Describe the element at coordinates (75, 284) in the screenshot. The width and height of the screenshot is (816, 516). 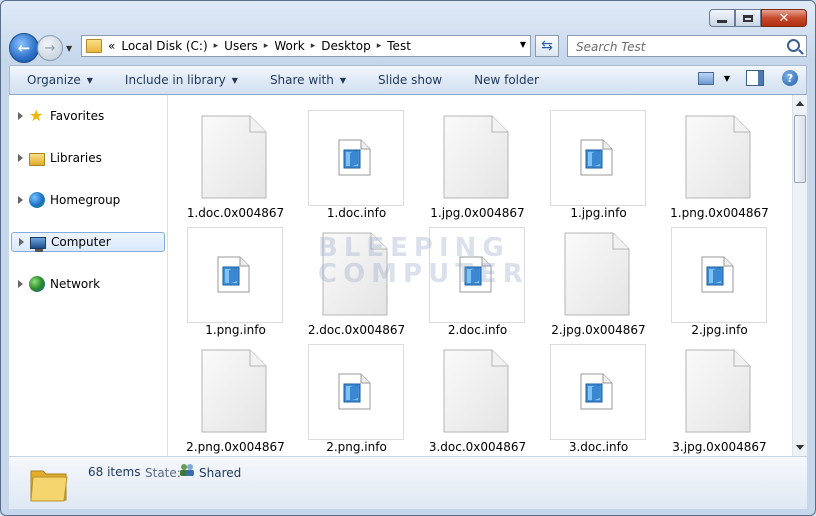
I see `sidebar-item-label: Network` at that location.